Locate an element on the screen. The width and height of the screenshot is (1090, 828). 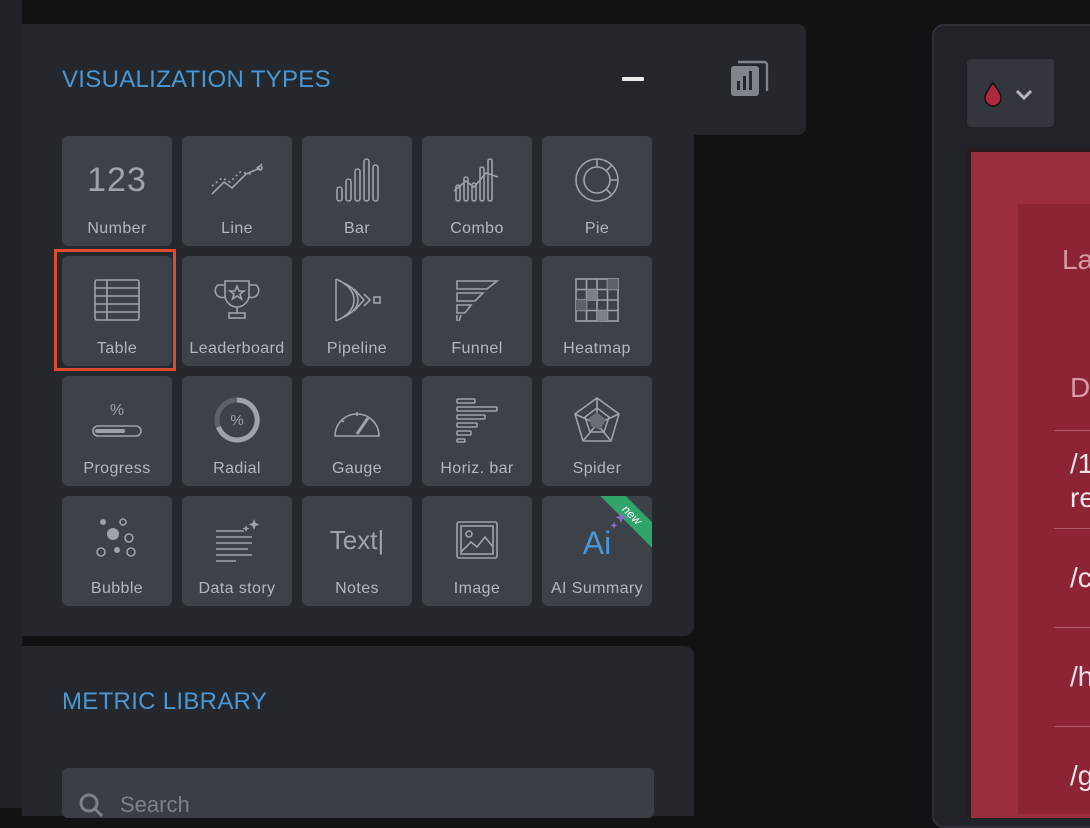
tile-label: Bubble is located at coordinates (117, 588).